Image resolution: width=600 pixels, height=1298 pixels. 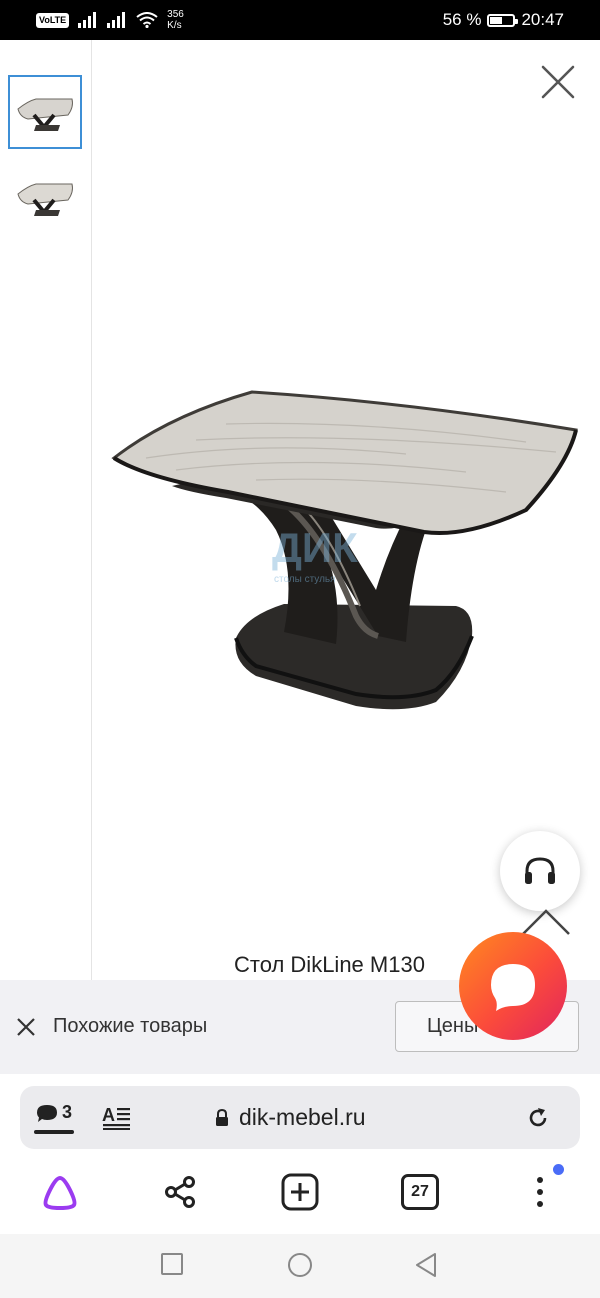 What do you see at coordinates (315, 547) in the screenshot?
I see `watermark-logo: ДИК` at bounding box center [315, 547].